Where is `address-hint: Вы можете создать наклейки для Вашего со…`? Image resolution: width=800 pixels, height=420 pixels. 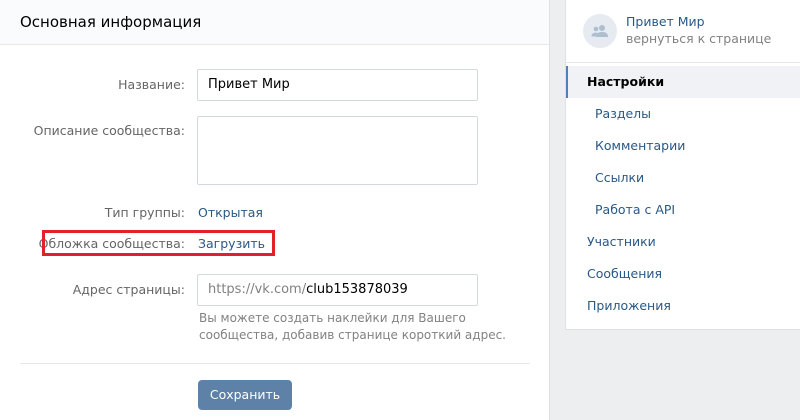
address-hint: Вы можете создать наклейки для Вашего со… is located at coordinates (352, 326).